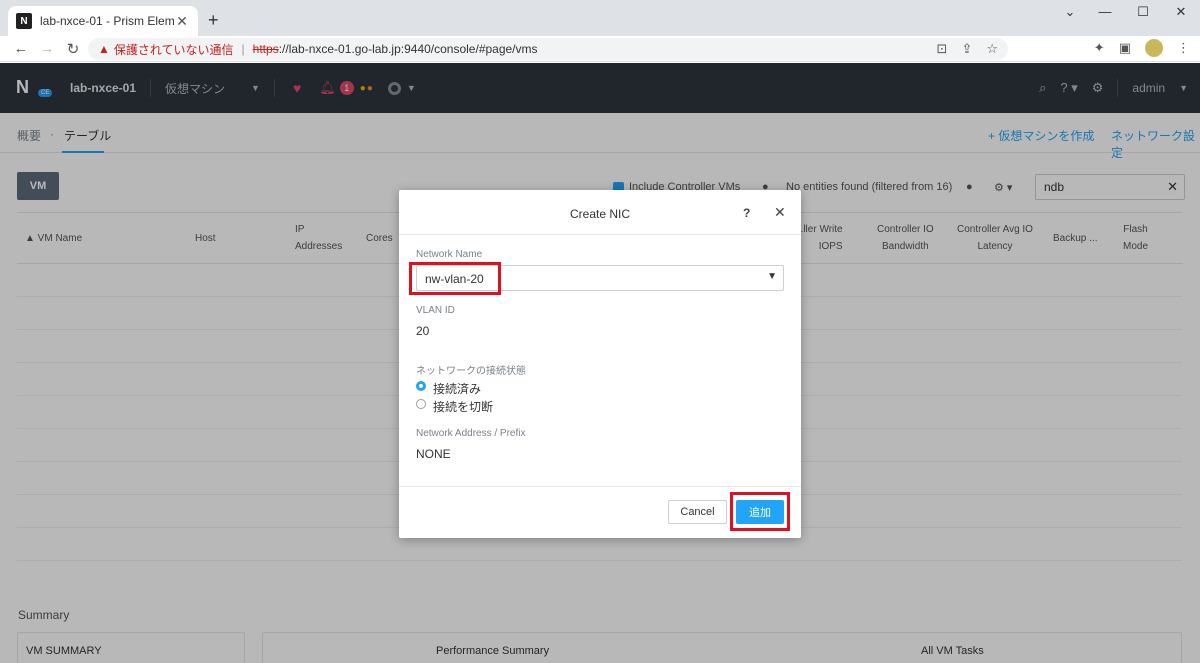 The width and height of the screenshot is (1200, 663). Describe the element at coordinates (1125, 48) in the screenshot. I see `side-panel-icon: ▣` at that location.